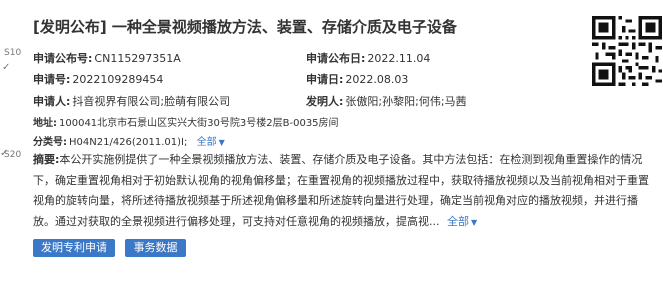 This screenshot has height=281, width=663. What do you see at coordinates (118, 79) in the screenshot?
I see `app-no-value: 2022109289454` at bounding box center [118, 79].